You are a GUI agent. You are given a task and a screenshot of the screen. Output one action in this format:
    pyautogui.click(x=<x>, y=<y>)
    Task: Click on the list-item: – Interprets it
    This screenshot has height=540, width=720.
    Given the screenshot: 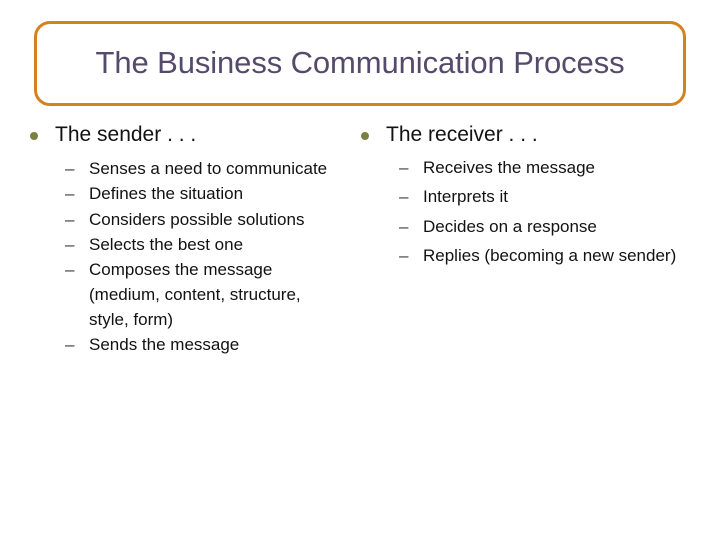 What is the action you would take?
    pyautogui.click(x=540, y=197)
    